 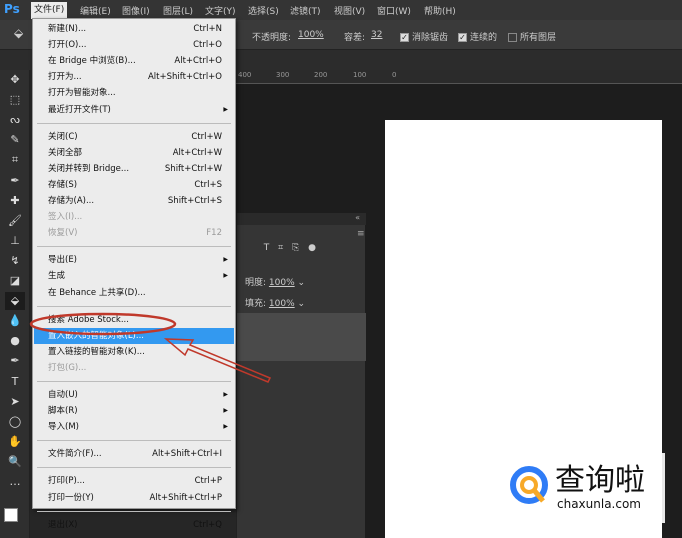 I want to click on annotation-ellipse, so click(x=103, y=324).